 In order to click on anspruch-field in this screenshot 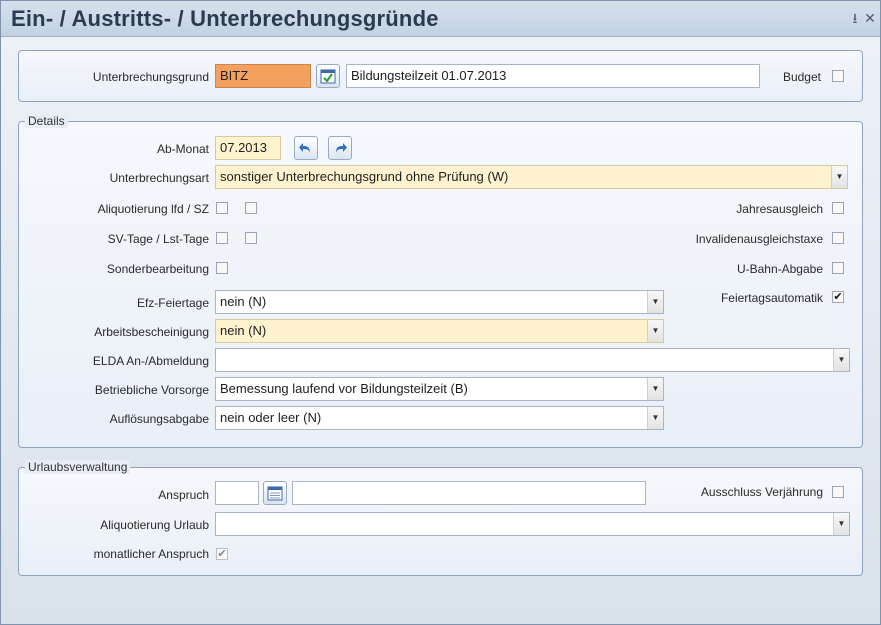, I will do `click(237, 493)`.